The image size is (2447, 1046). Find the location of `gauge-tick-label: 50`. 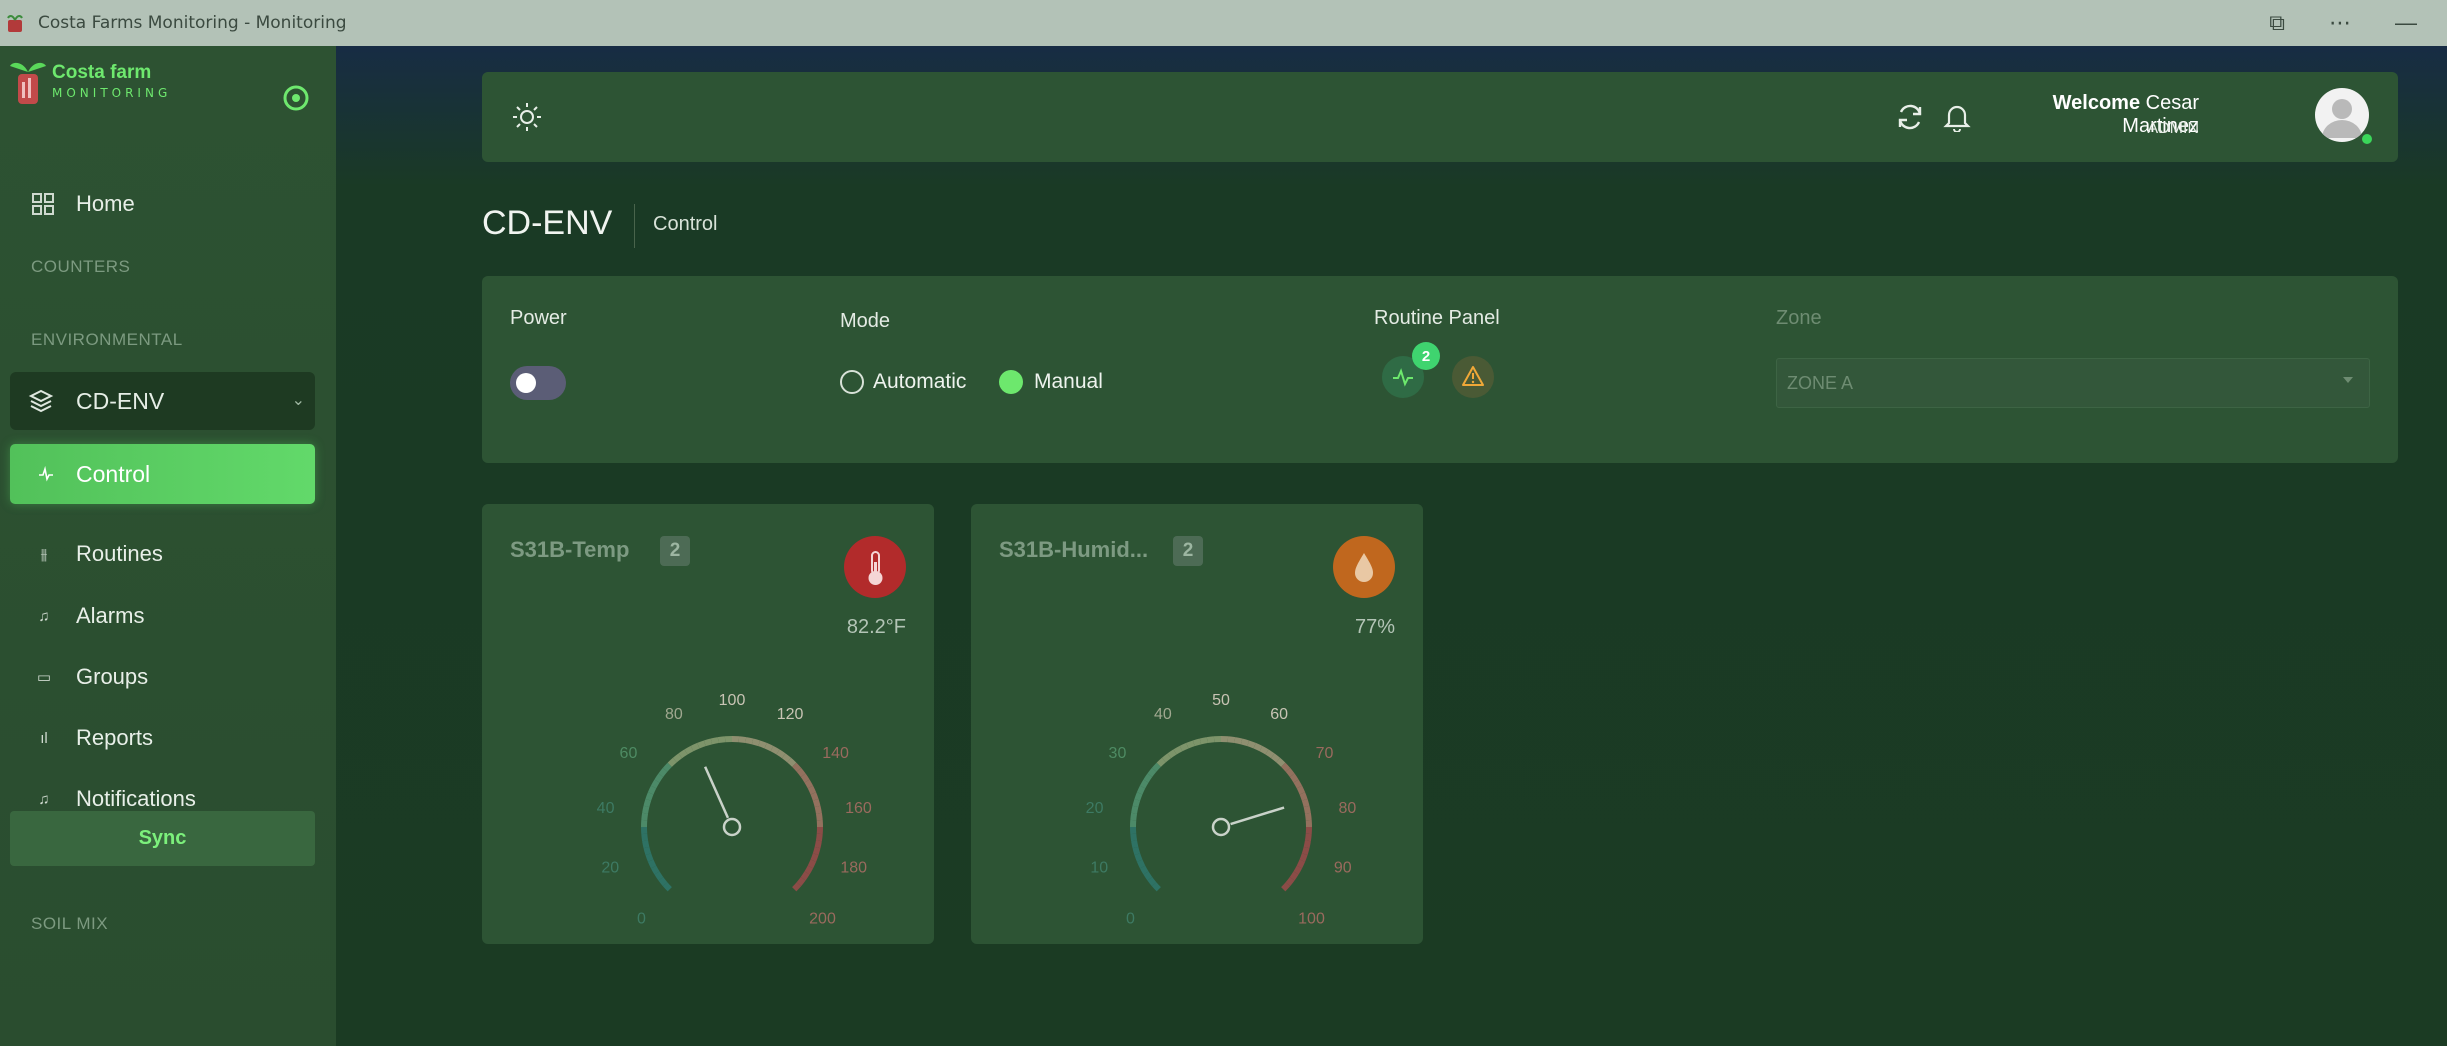

gauge-tick-label: 50 is located at coordinates (1221, 700).